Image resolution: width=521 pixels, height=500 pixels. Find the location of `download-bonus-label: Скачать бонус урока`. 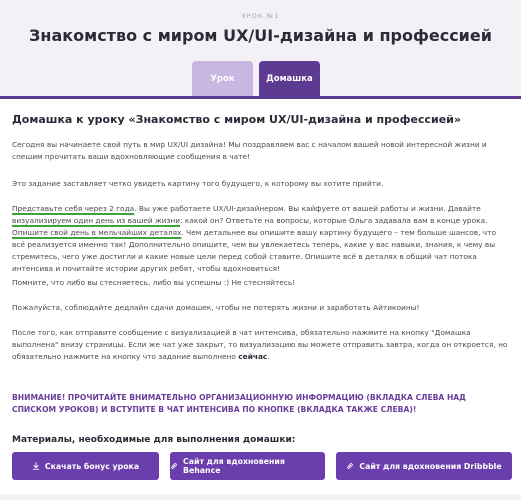

download-bonus-label: Скачать бонус урока is located at coordinates (92, 466).